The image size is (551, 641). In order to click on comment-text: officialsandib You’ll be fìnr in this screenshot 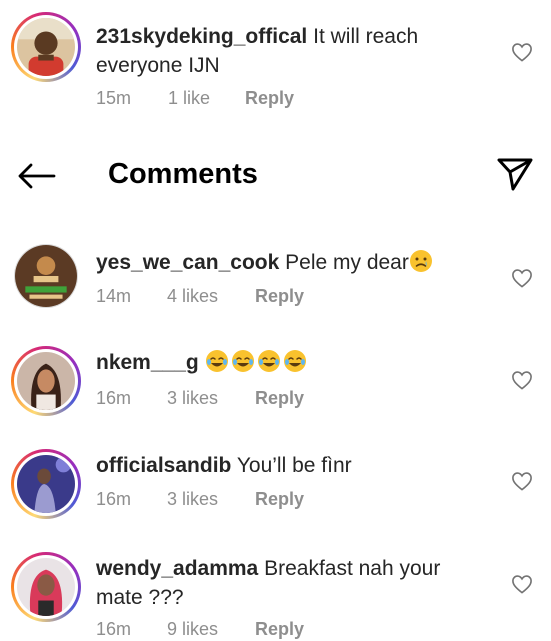, I will do `click(293, 465)`.